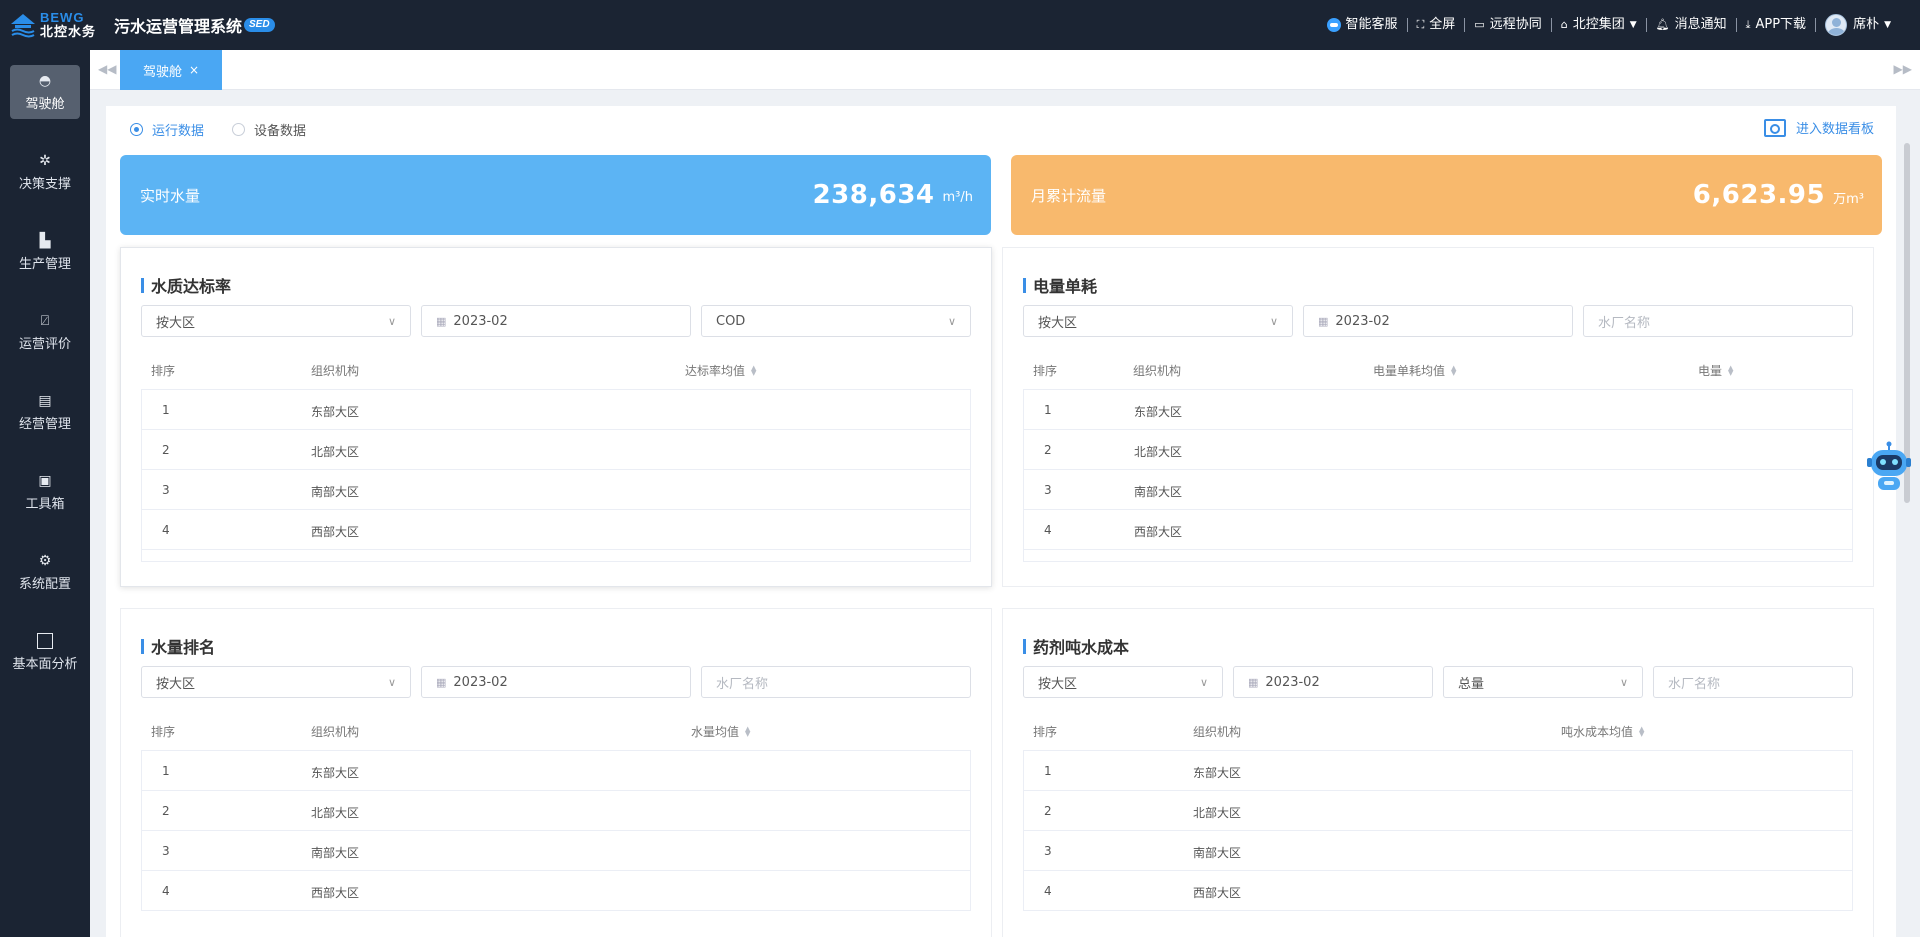  I want to click on table-header: 排序 组织机构 电量单耗均值 ▲ ▼ 电量 ▲ ▼, so click(1438, 369).